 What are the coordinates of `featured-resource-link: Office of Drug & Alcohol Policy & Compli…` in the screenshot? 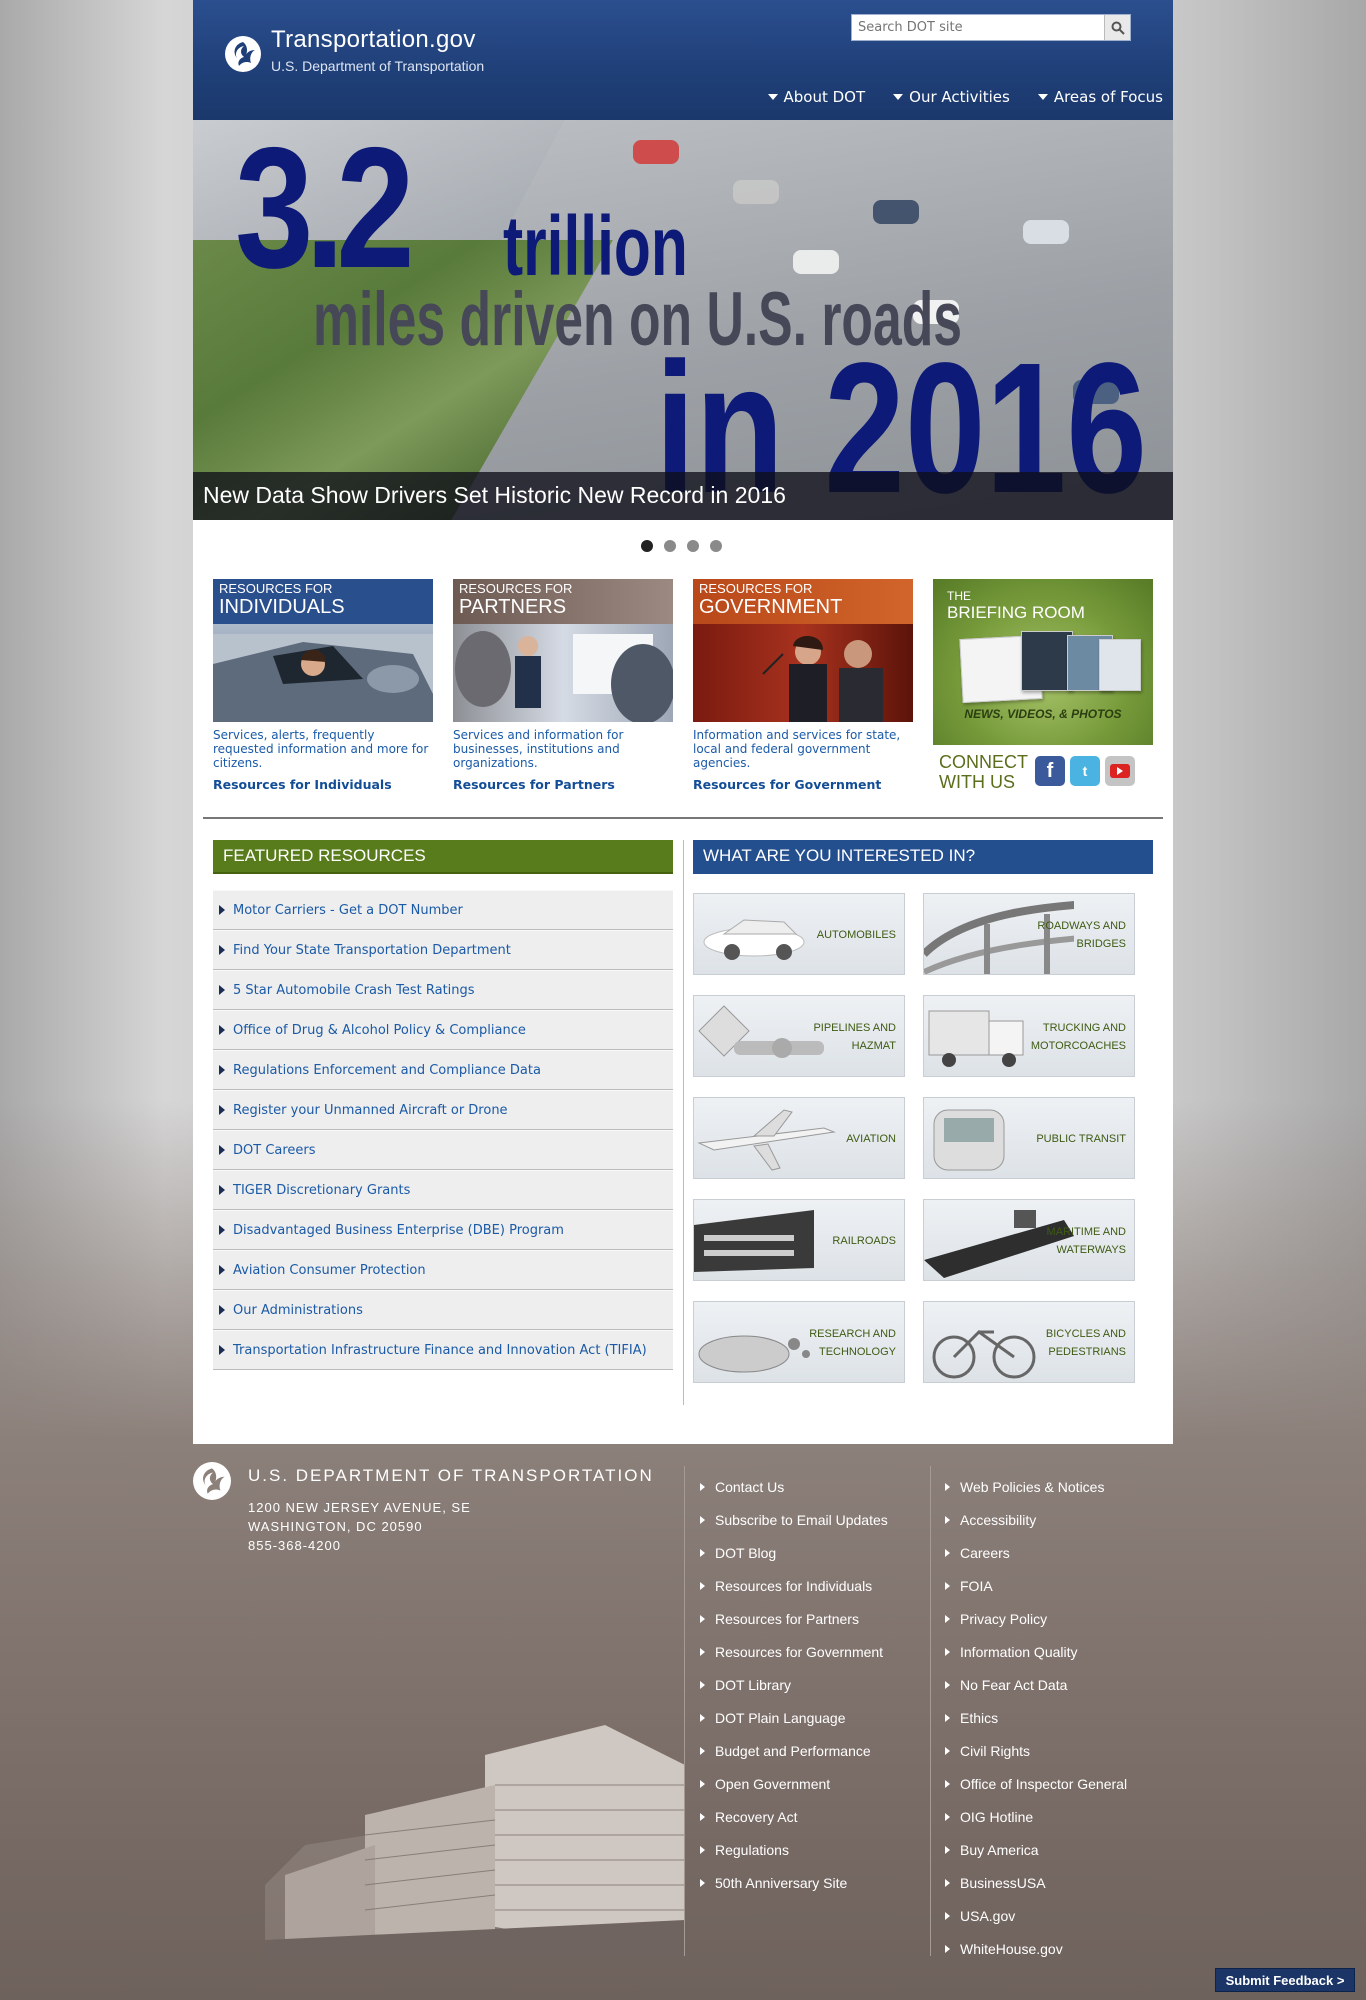 It's located at (443, 1030).